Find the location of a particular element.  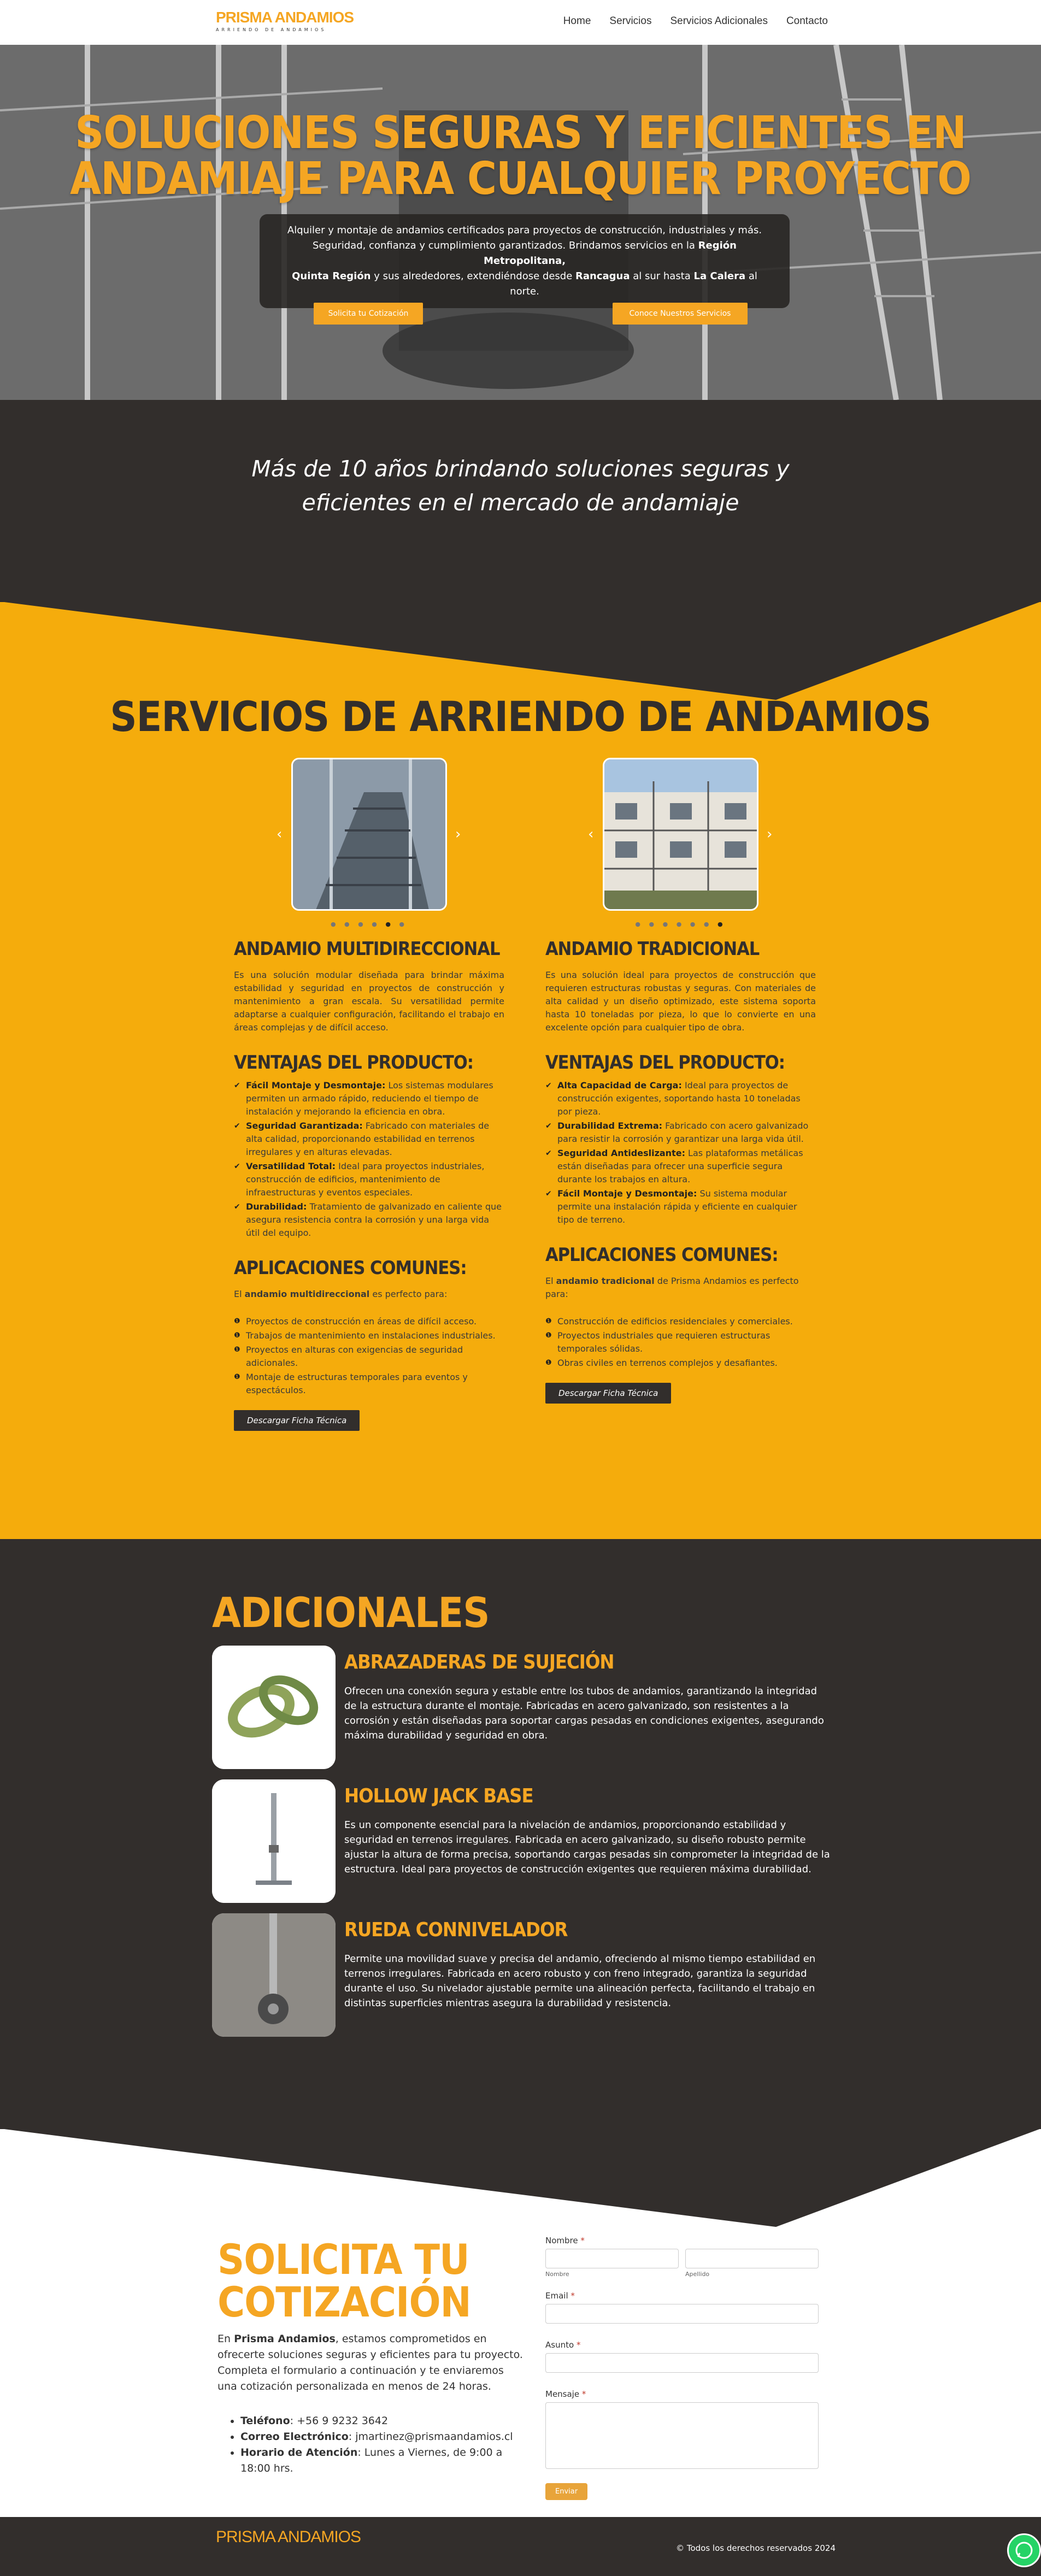

quote-title: SOLICITA TU COTIZACIÓN is located at coordinates (344, 2282).